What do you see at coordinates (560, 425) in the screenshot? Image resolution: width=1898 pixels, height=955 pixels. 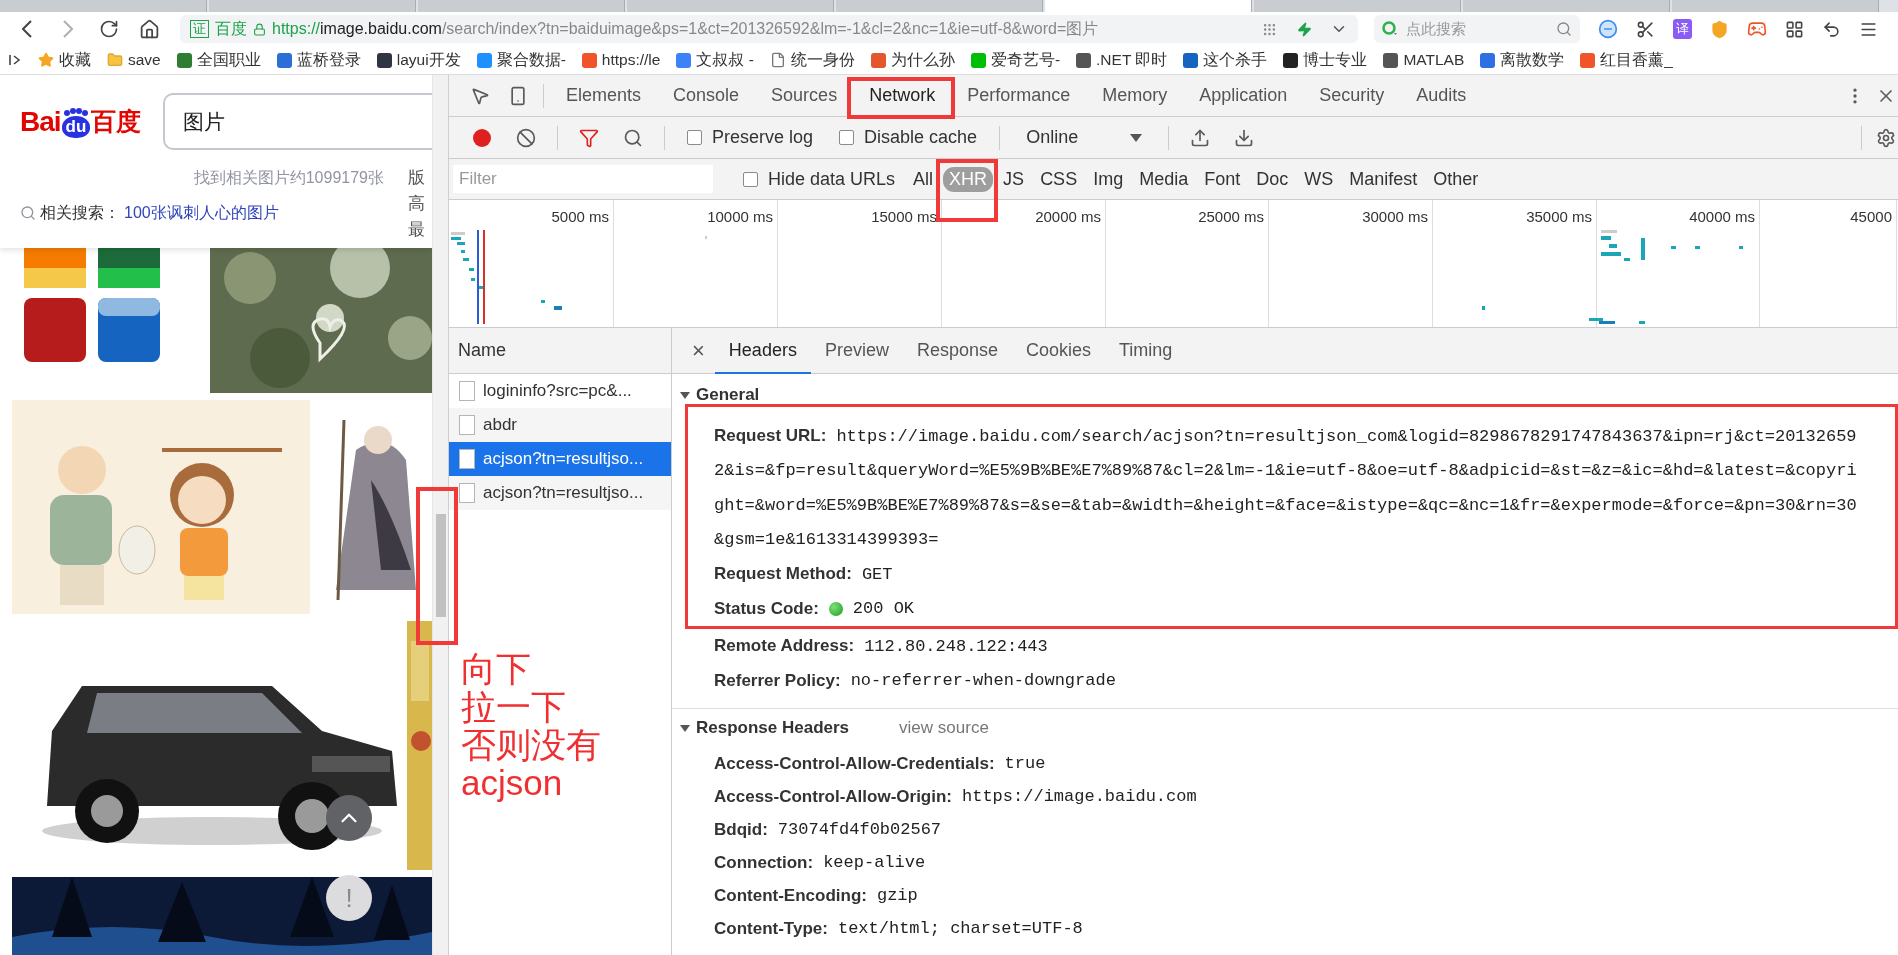 I see `request-row: abdr` at bounding box center [560, 425].